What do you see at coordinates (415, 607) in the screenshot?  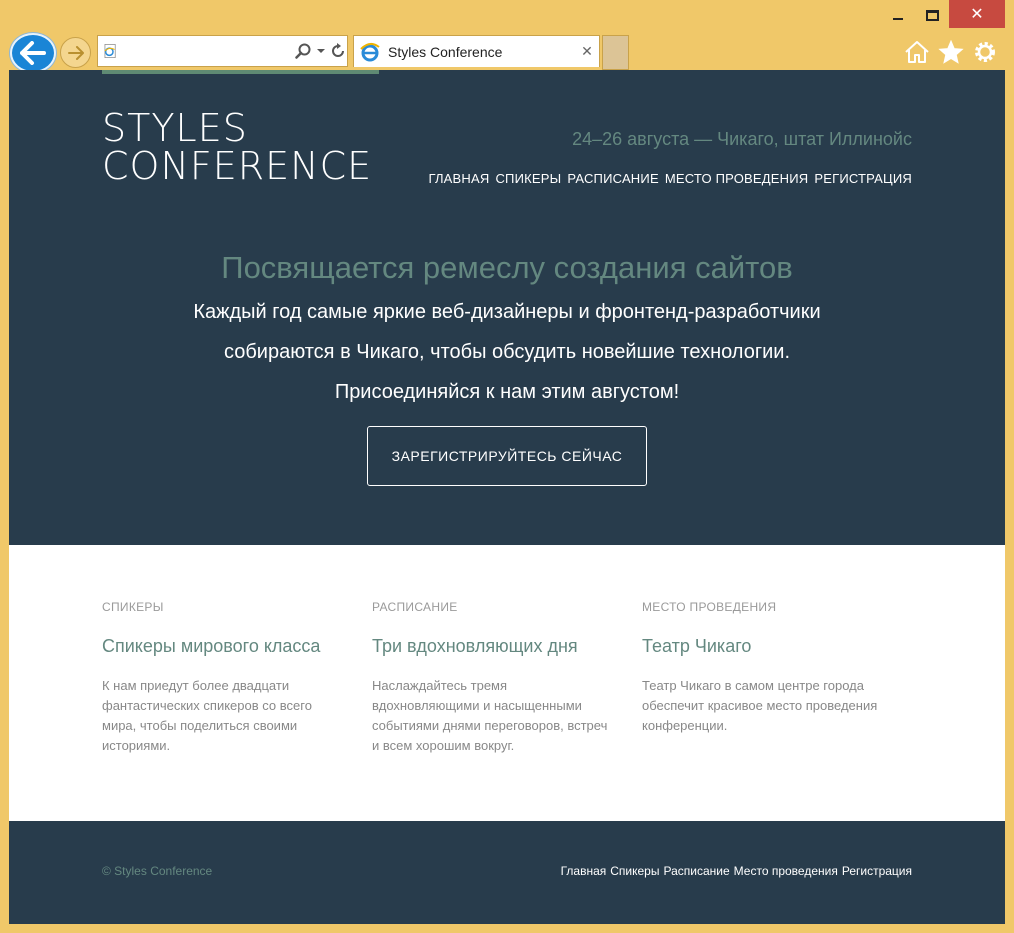 I see `teaser-kicker: РАСПИСАНИЕ` at bounding box center [415, 607].